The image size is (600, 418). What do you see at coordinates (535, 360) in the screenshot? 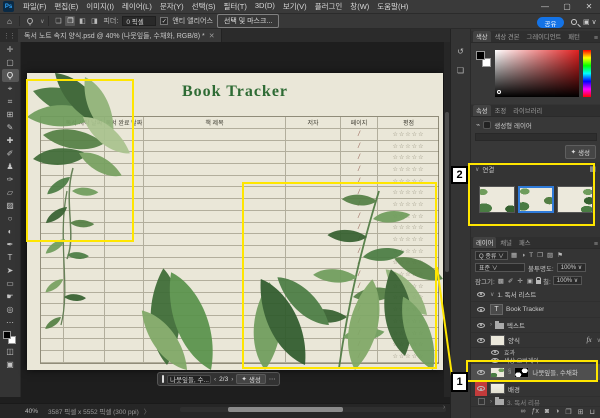
I see `layer-row-5: 색상 오버레이` at bounding box center [535, 360].